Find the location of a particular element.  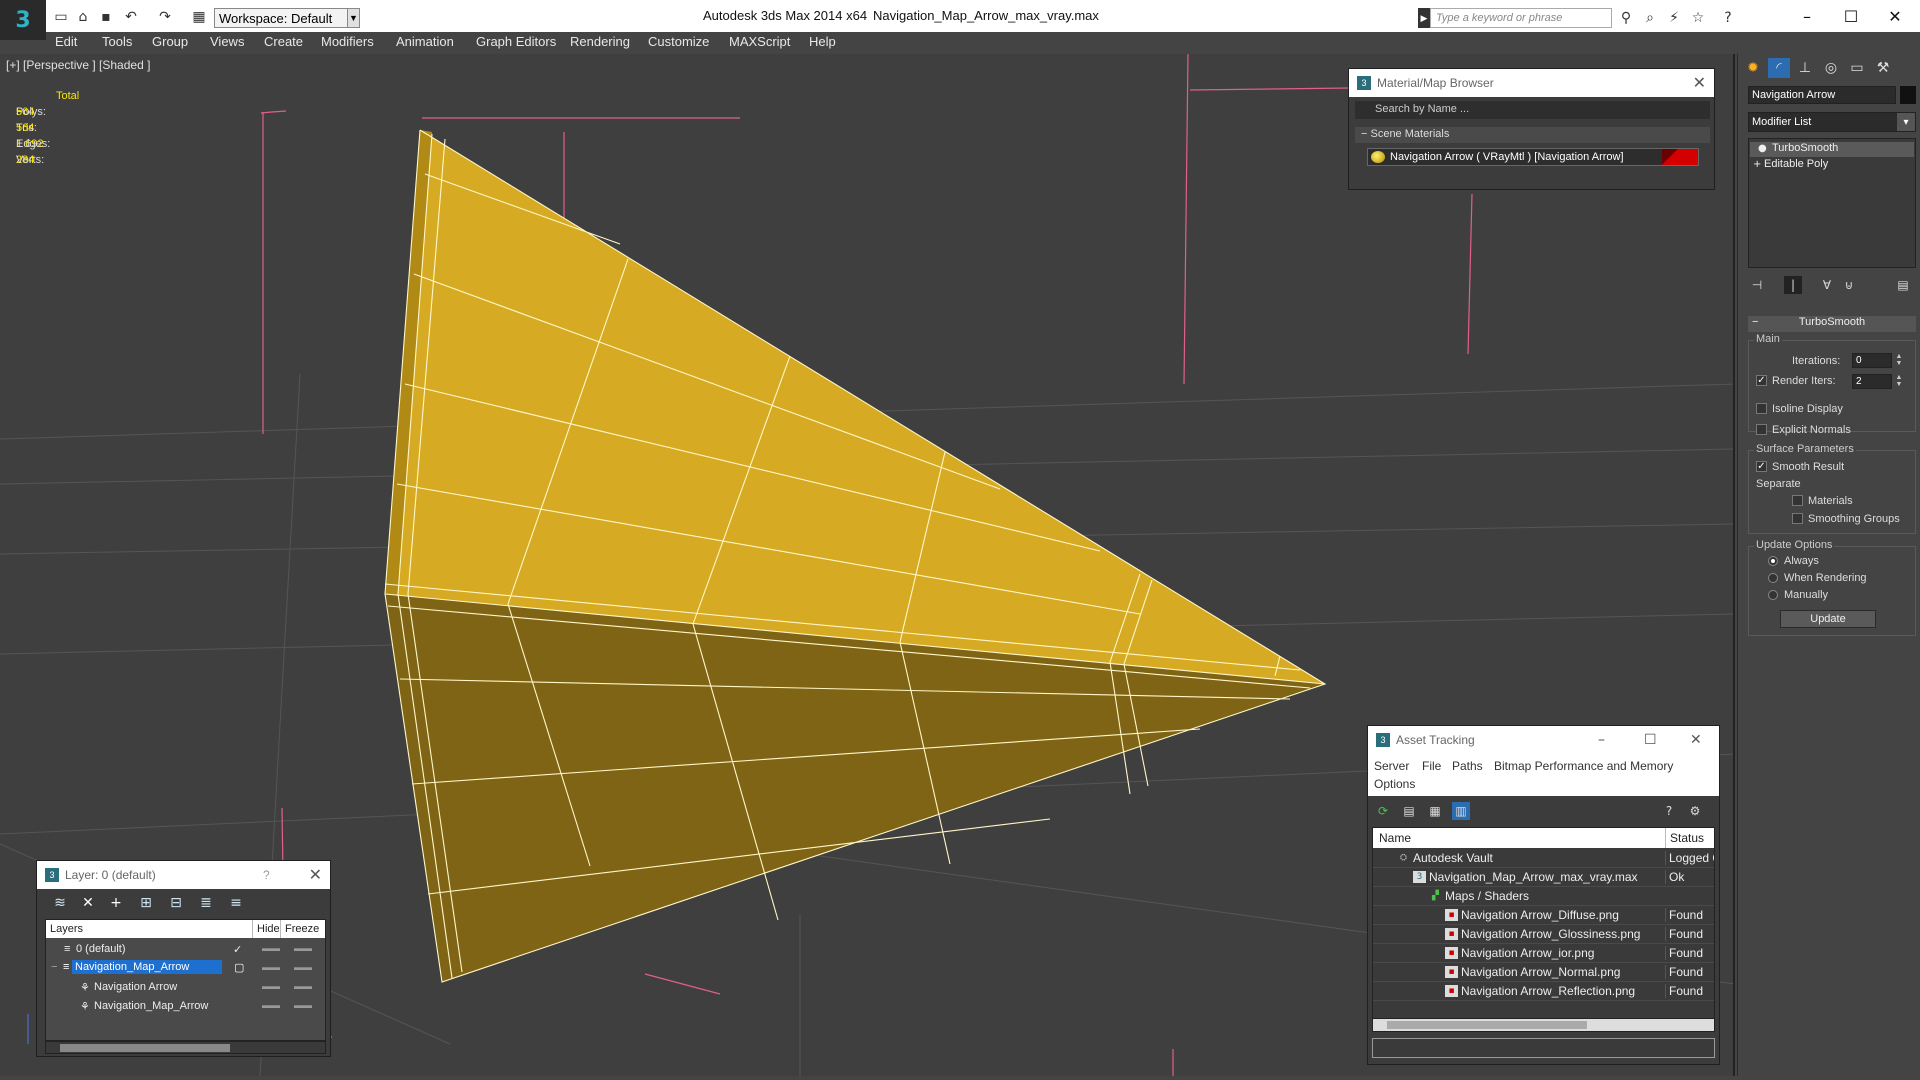

freeze-all-layers-icon: ≡ is located at coordinates (236, 903).